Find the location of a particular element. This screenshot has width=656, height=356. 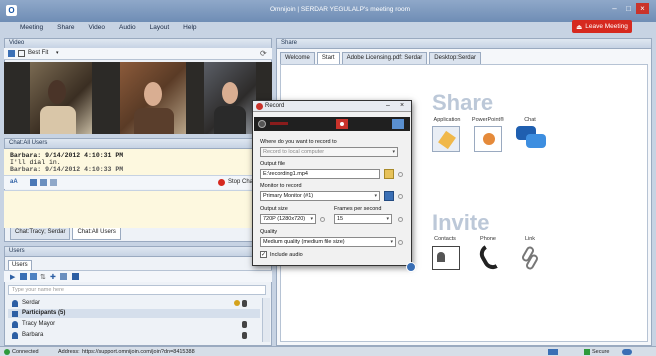

handset-shape is located at coordinates (487, 259).